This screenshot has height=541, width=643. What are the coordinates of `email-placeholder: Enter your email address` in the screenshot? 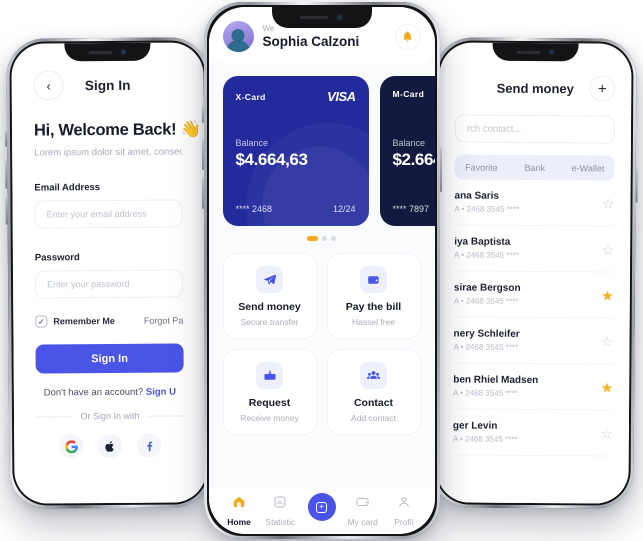 It's located at (96, 214).